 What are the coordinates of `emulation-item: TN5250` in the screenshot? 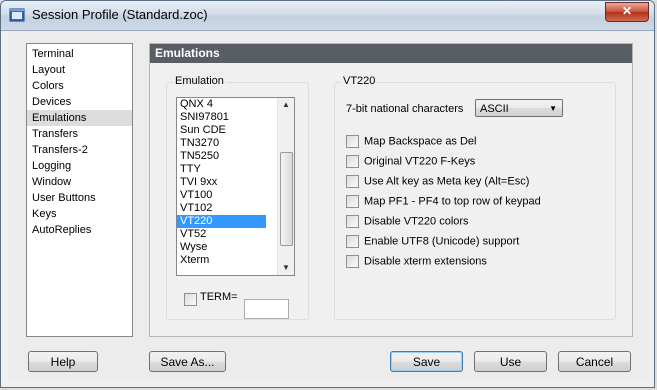 It's located at (221, 156).